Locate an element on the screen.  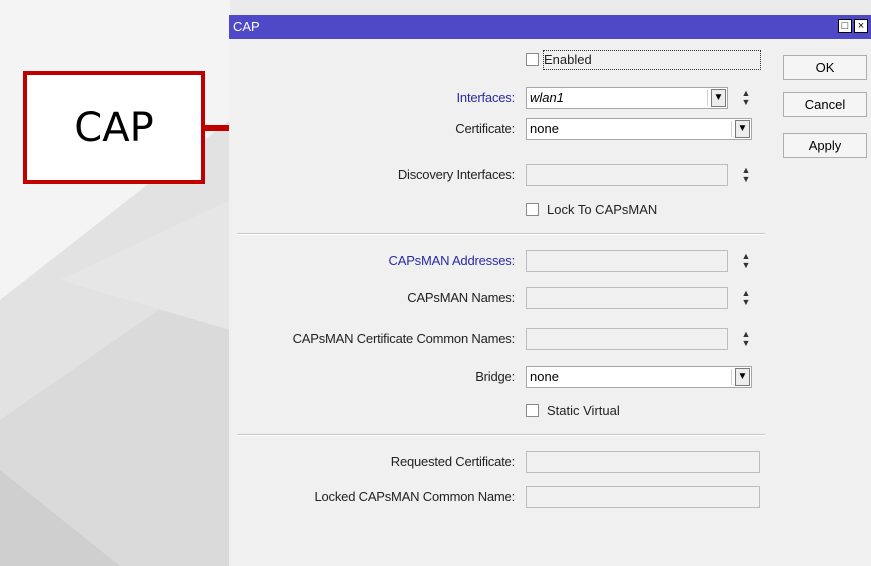
close-icon: × is located at coordinates (861, 26).